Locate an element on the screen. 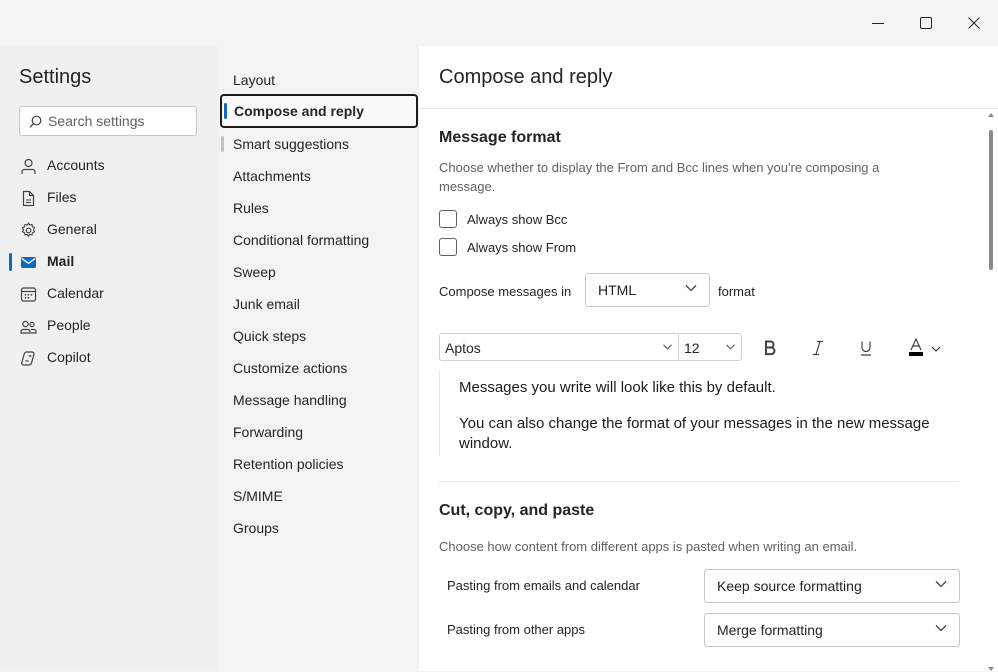 The image size is (998, 672). subnav-label: Forwarding is located at coordinates (268, 432).